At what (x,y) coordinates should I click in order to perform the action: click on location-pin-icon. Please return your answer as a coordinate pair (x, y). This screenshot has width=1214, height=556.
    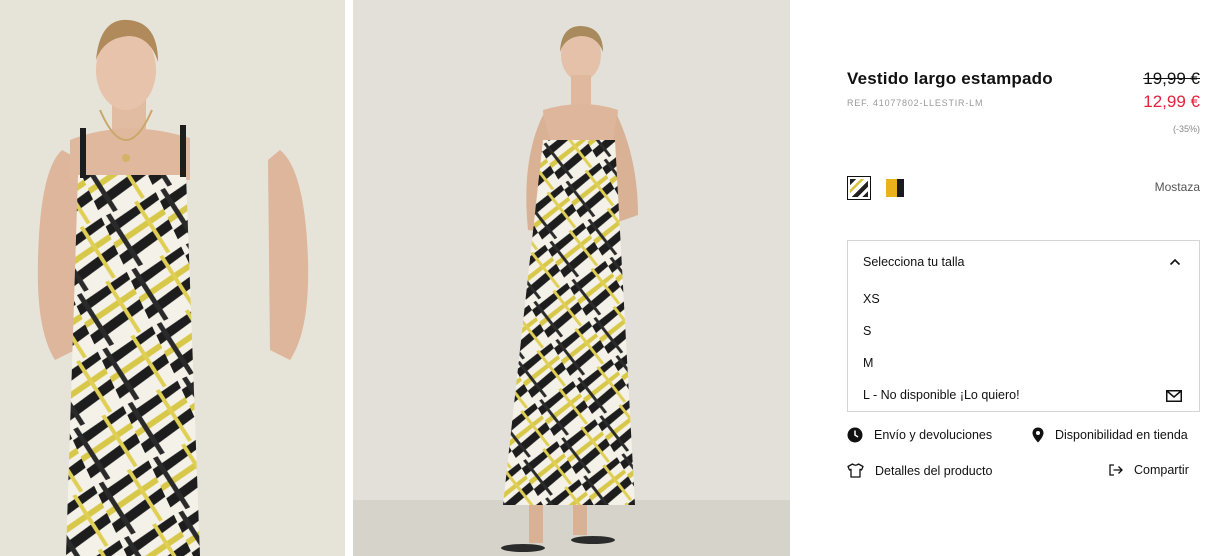
    Looking at the image, I should click on (1038, 435).